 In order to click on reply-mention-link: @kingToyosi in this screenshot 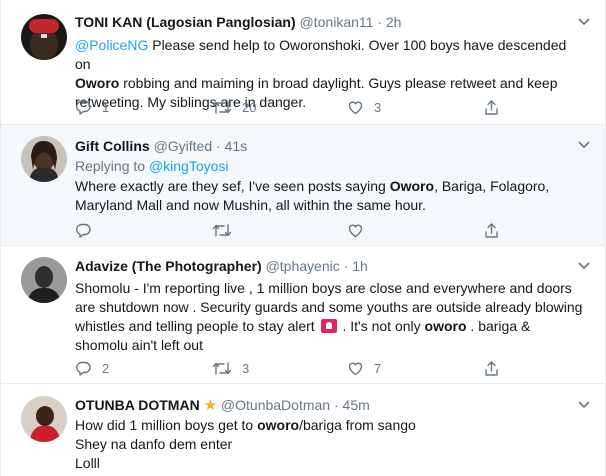, I will do `click(189, 166)`.